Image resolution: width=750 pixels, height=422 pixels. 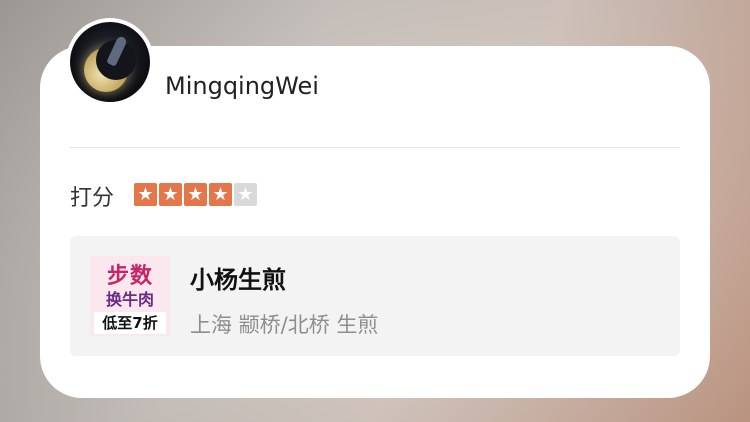 I want to click on divider, so click(x=375, y=147).